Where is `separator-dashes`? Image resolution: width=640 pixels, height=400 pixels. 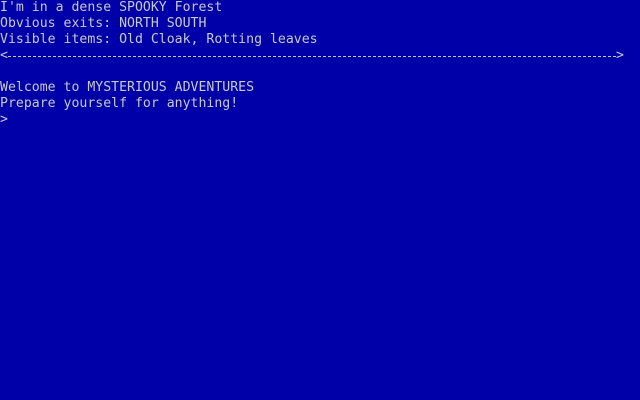
separator-dashes is located at coordinates (312, 56).